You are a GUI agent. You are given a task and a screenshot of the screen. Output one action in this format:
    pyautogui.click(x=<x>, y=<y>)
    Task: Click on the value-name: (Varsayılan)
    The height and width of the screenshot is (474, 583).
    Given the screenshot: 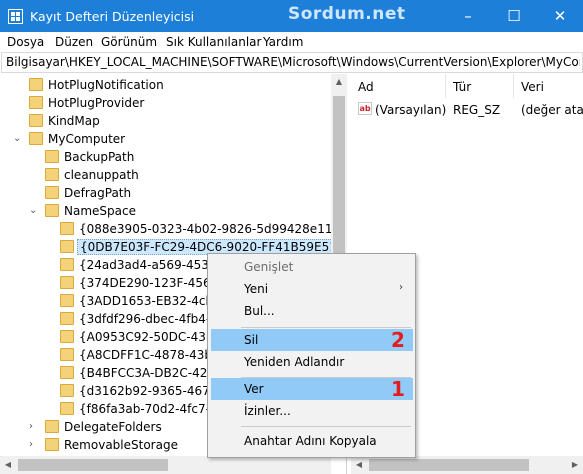 What is the action you would take?
    pyautogui.click(x=411, y=110)
    